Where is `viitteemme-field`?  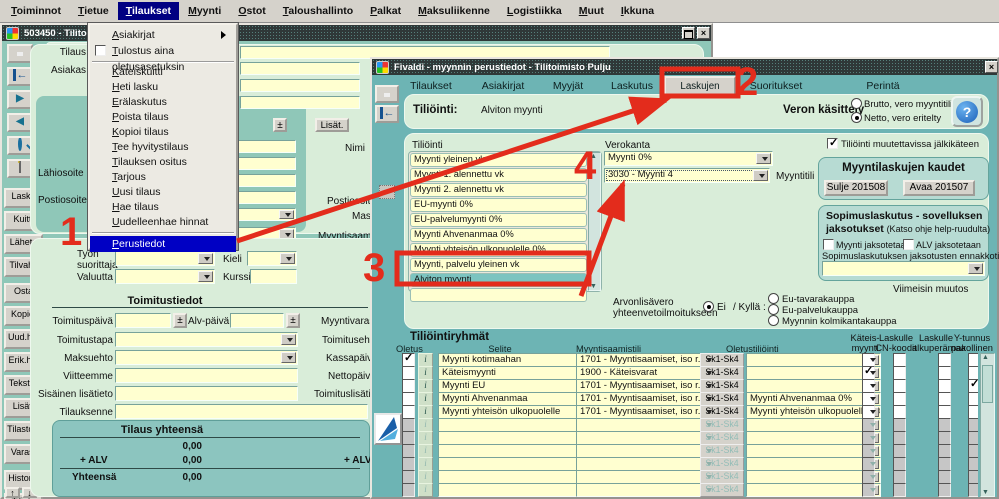 viitteemme-field is located at coordinates (206, 375).